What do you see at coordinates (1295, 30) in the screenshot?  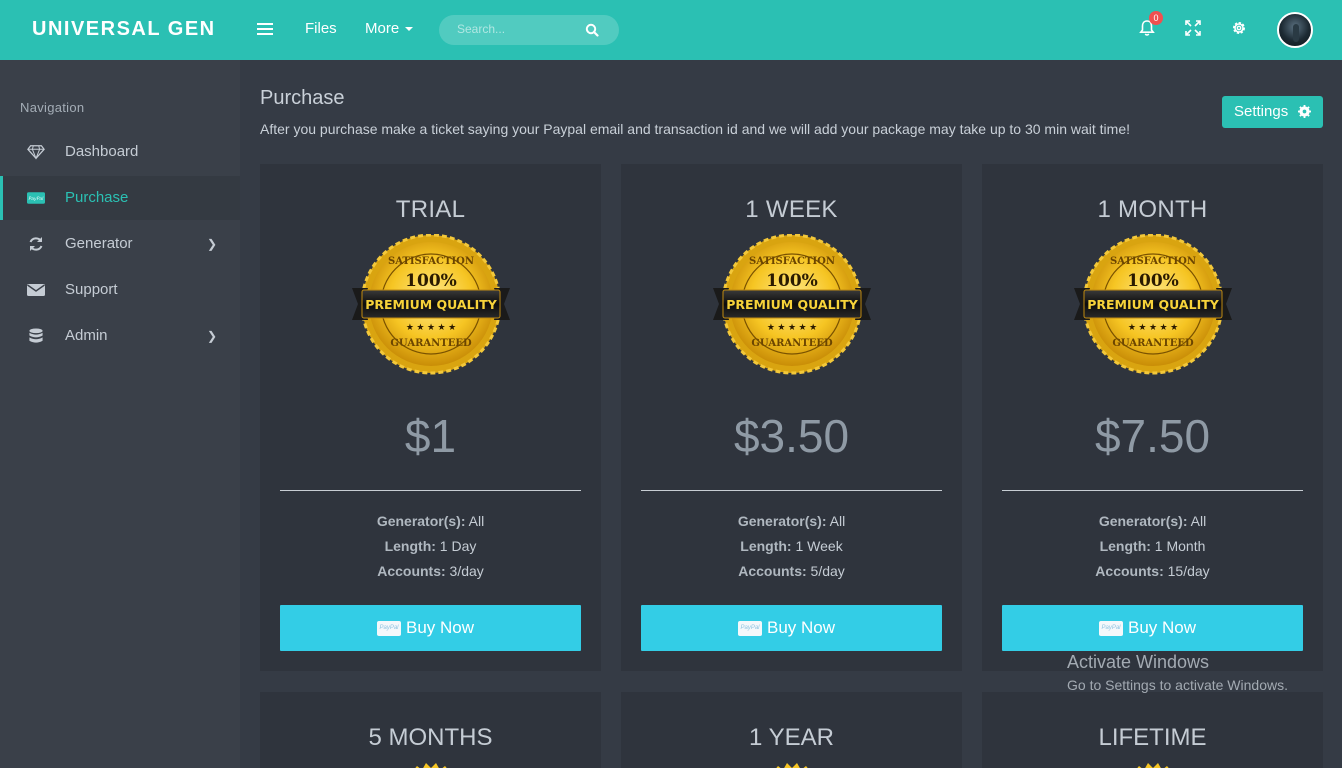 I see `user-avatar` at bounding box center [1295, 30].